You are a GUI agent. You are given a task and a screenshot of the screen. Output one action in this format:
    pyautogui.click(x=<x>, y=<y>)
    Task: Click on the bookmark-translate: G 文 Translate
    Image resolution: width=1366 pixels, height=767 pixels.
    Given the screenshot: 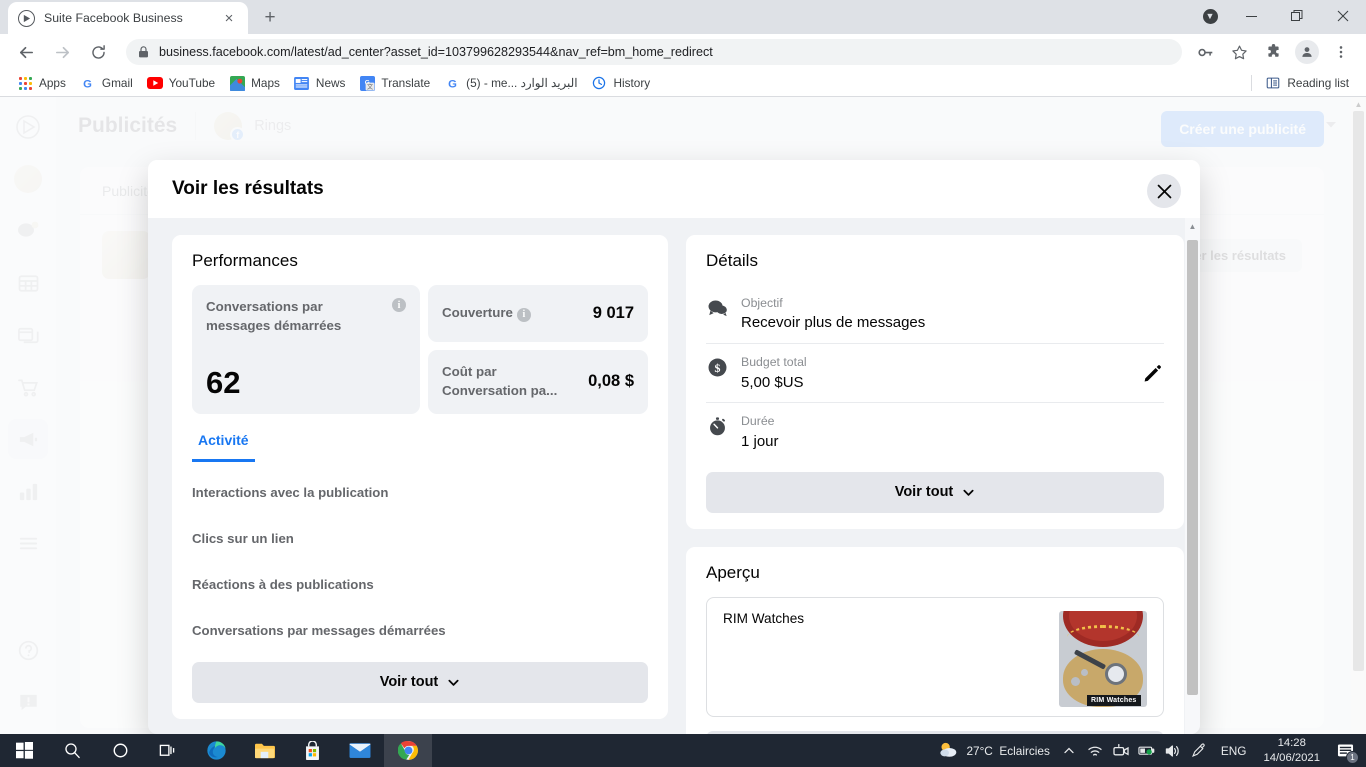 What is the action you would take?
    pyautogui.click(x=394, y=83)
    